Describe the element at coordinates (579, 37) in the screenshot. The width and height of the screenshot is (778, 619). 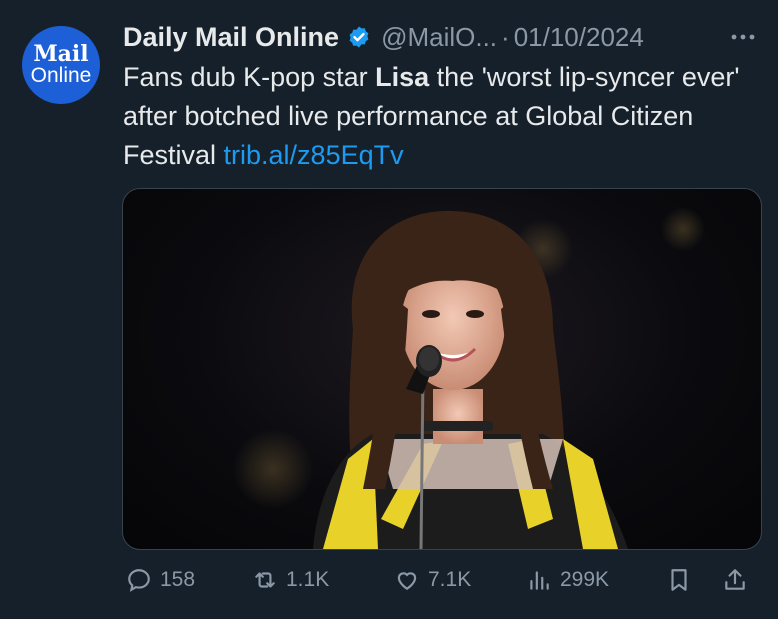
I see `tweet-date: 01/10/2024` at that location.